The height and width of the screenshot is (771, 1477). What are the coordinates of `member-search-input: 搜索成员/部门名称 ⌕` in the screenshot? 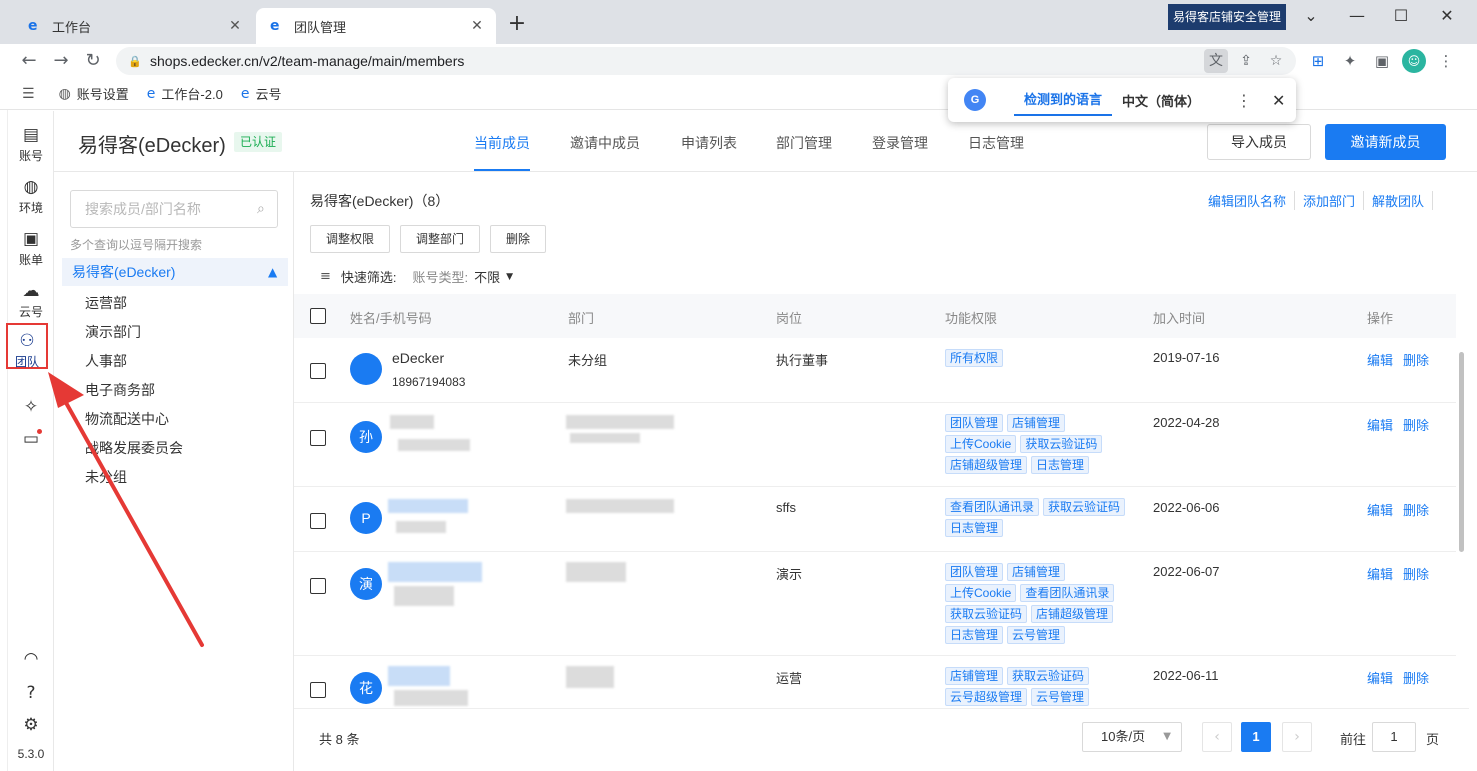 It's located at (174, 209).